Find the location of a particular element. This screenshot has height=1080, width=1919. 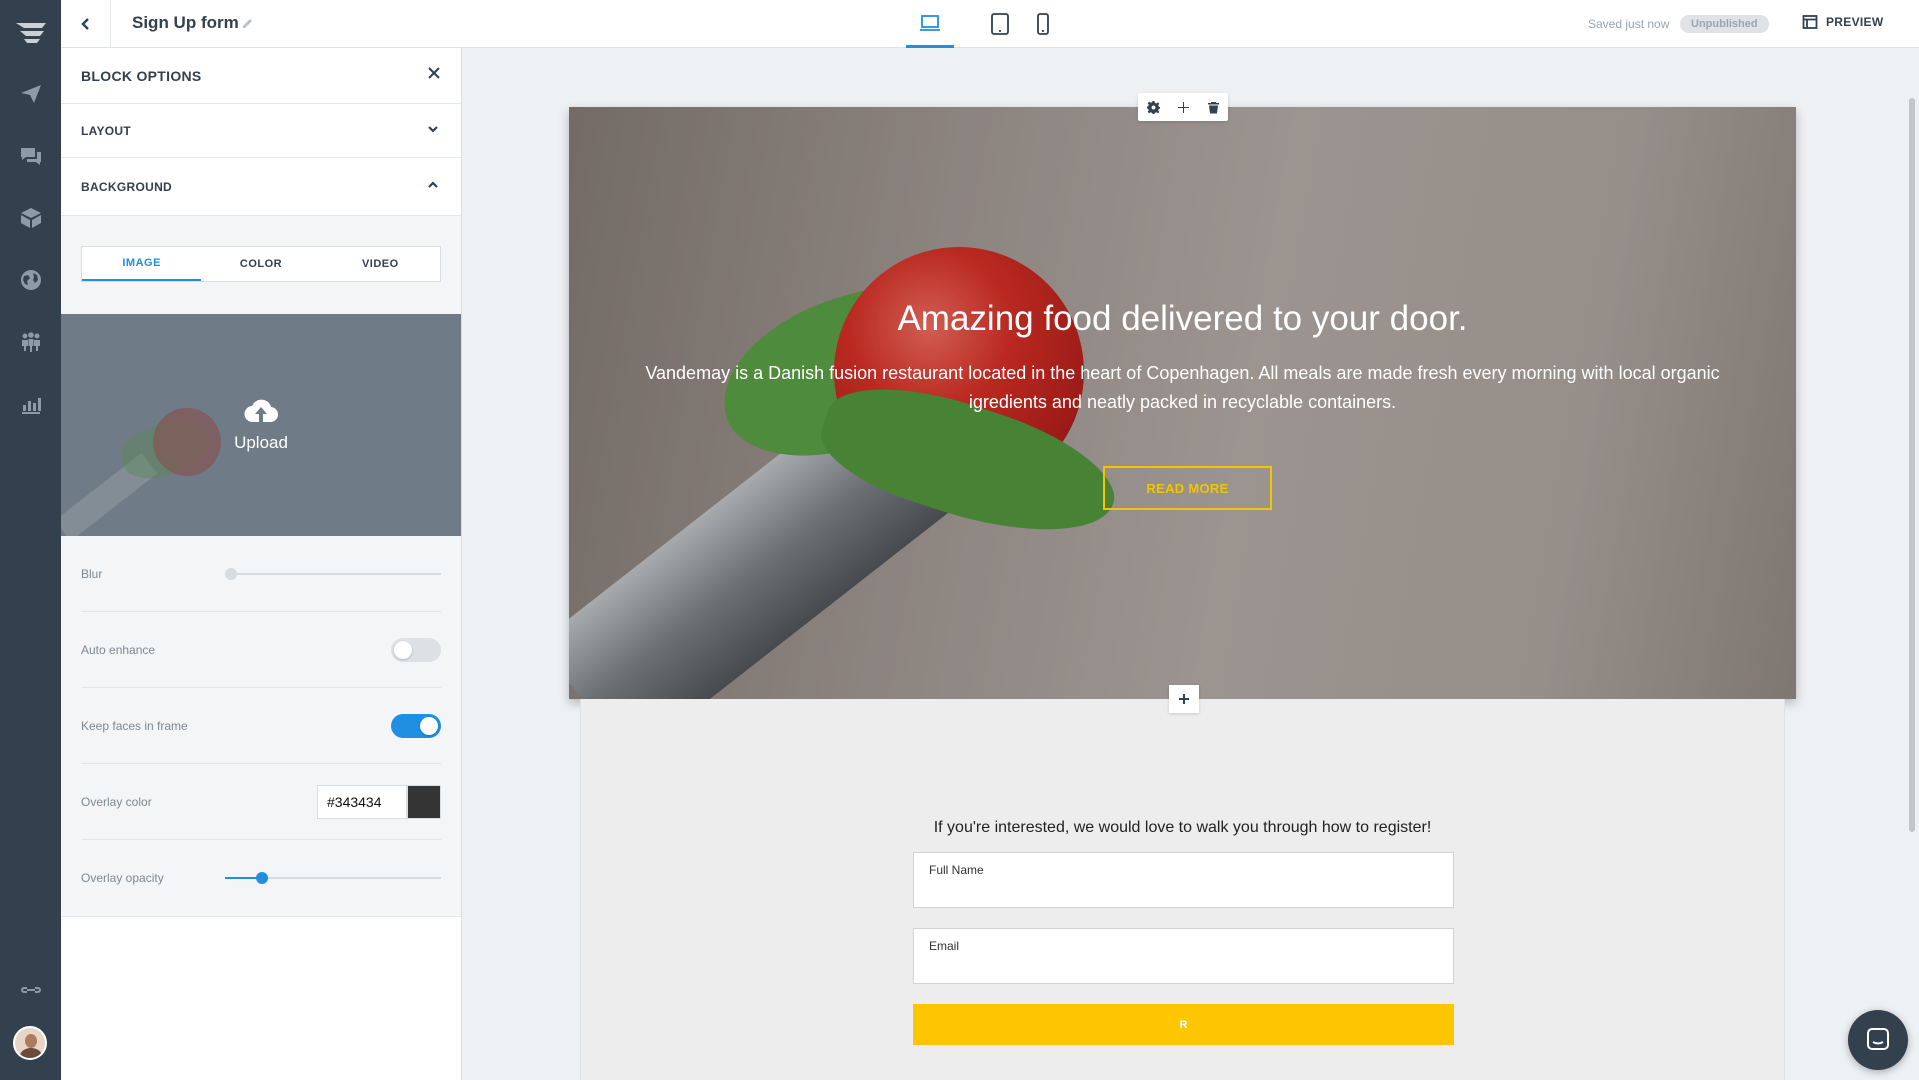

keep-faces-label: Keep faces in frame is located at coordinates (134, 725).